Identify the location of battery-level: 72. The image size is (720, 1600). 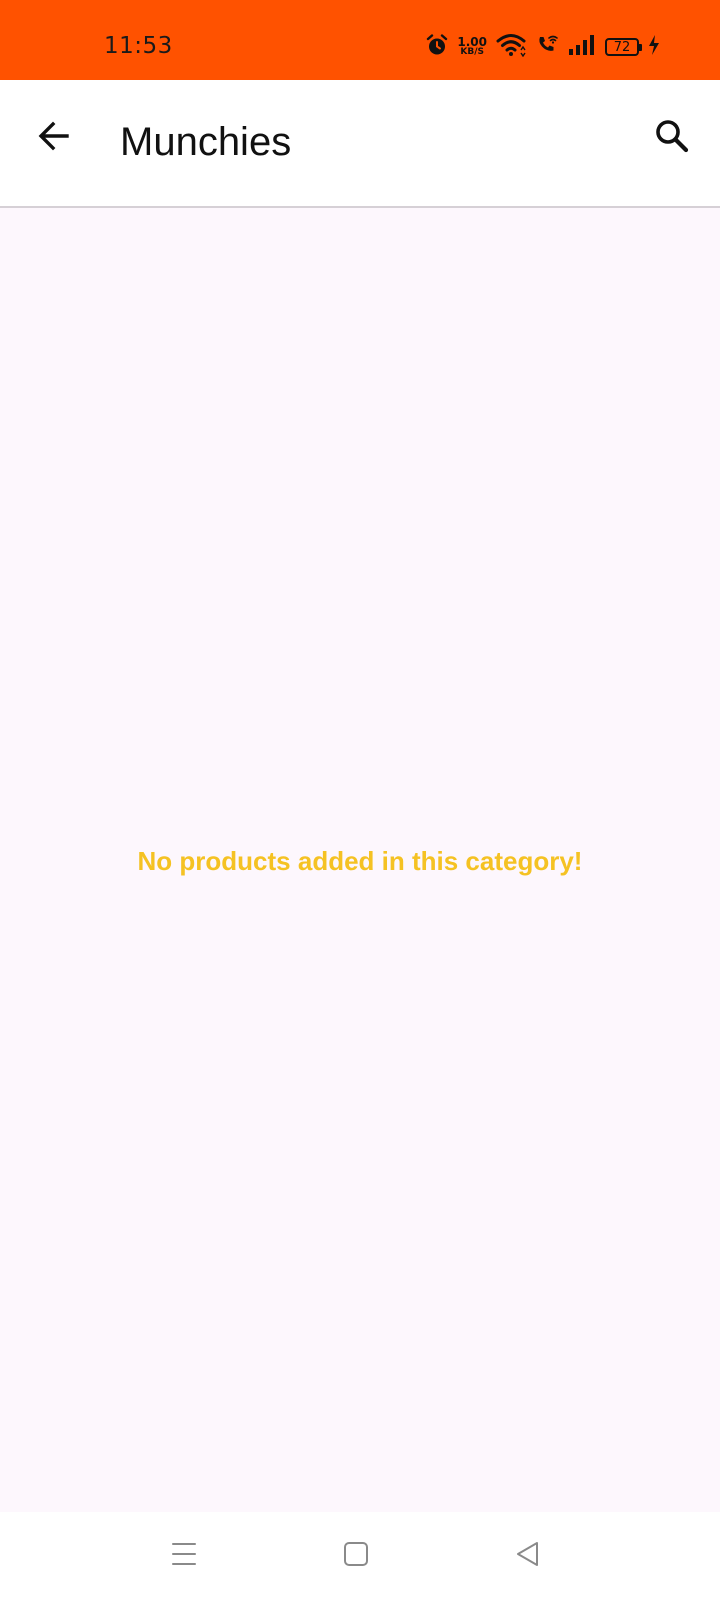
(622, 47).